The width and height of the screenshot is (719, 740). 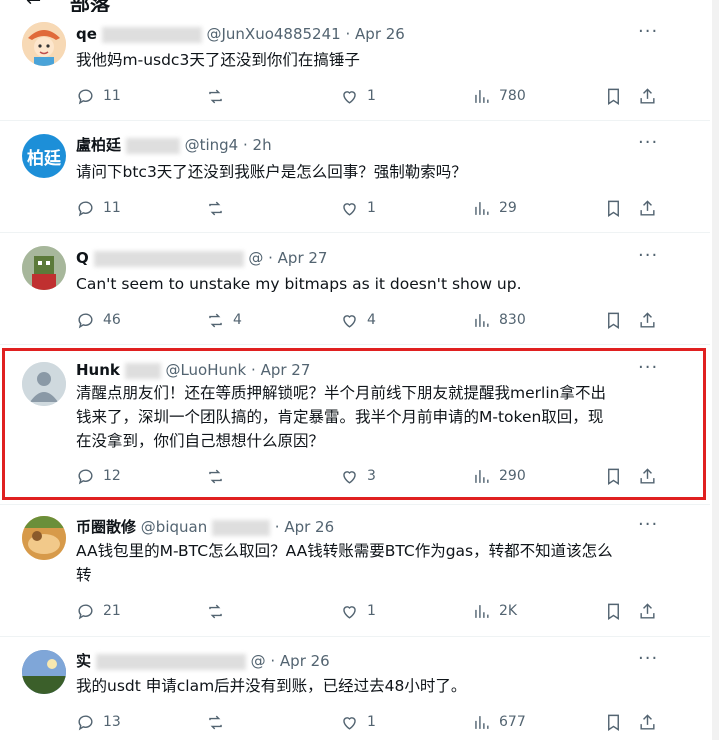 What do you see at coordinates (349, 321) in the screenshot?
I see `like-icon` at bounding box center [349, 321].